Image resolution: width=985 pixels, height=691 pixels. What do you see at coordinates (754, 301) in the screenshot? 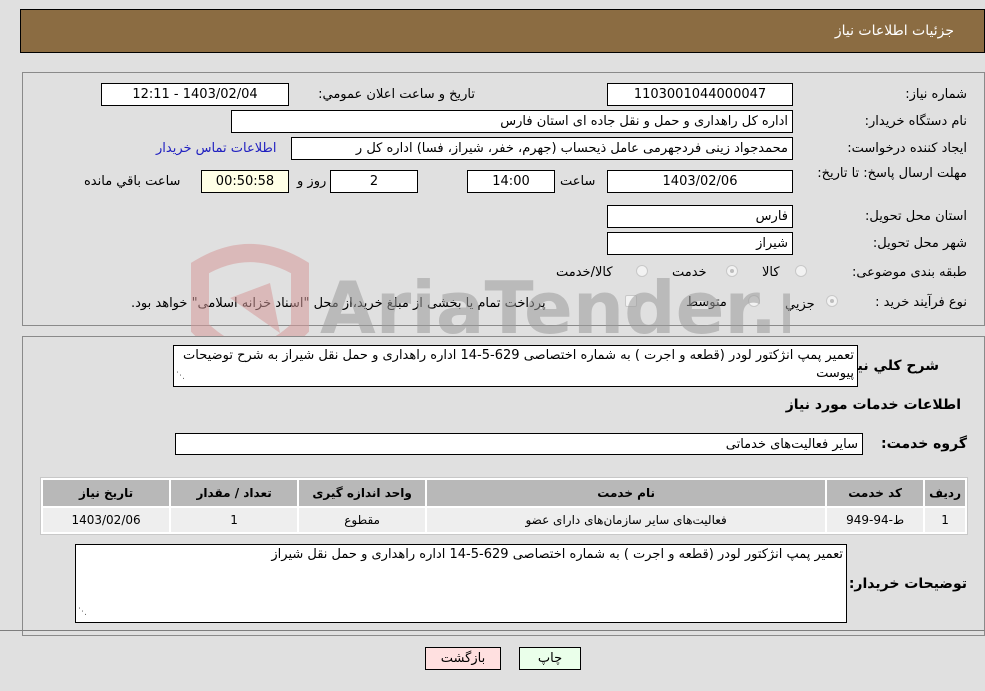
I see `purchase-type-medium-radio` at bounding box center [754, 301].